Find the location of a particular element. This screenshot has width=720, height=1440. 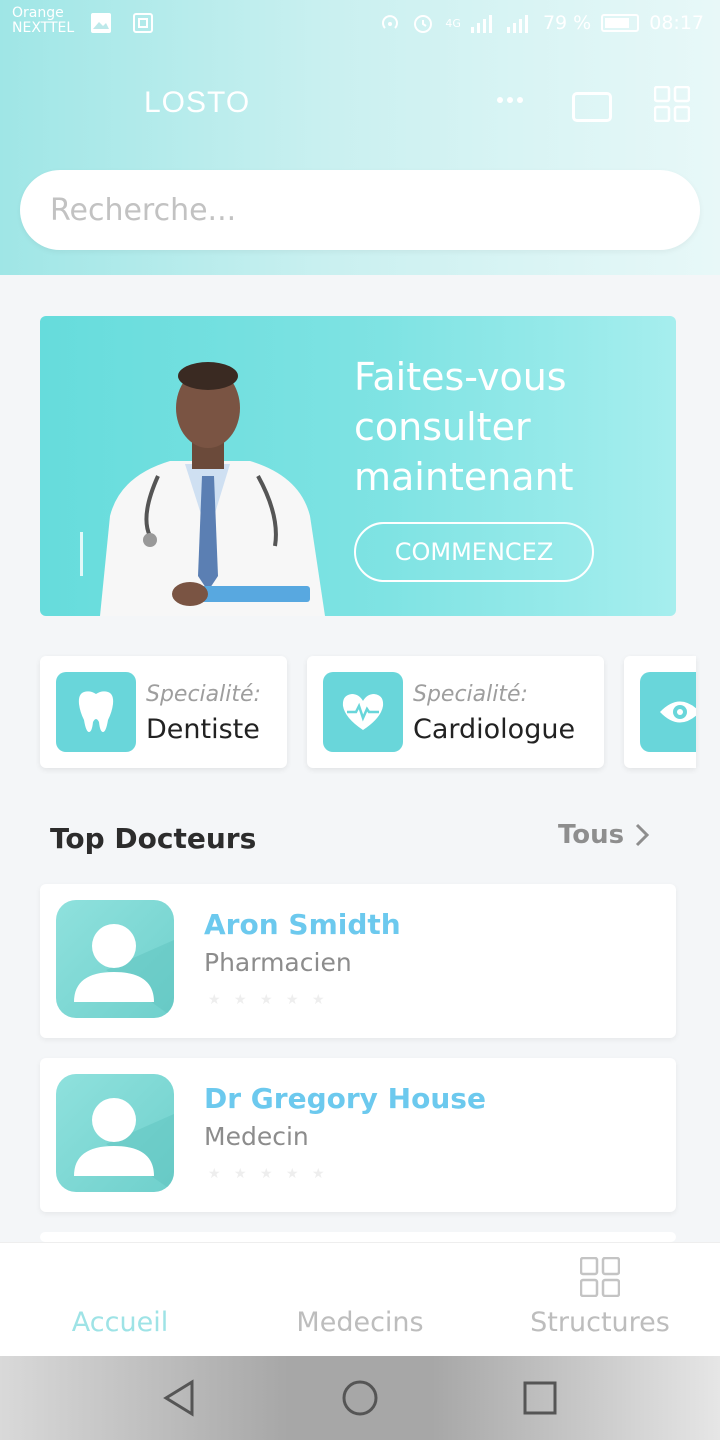

search-bar is located at coordinates (360, 210).